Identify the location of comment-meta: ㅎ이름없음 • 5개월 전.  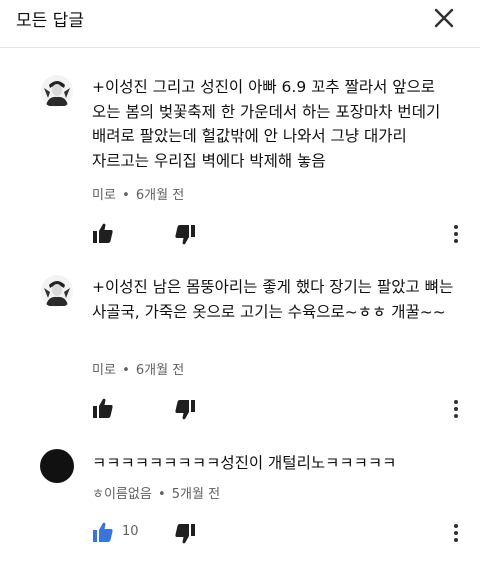
(156, 492).